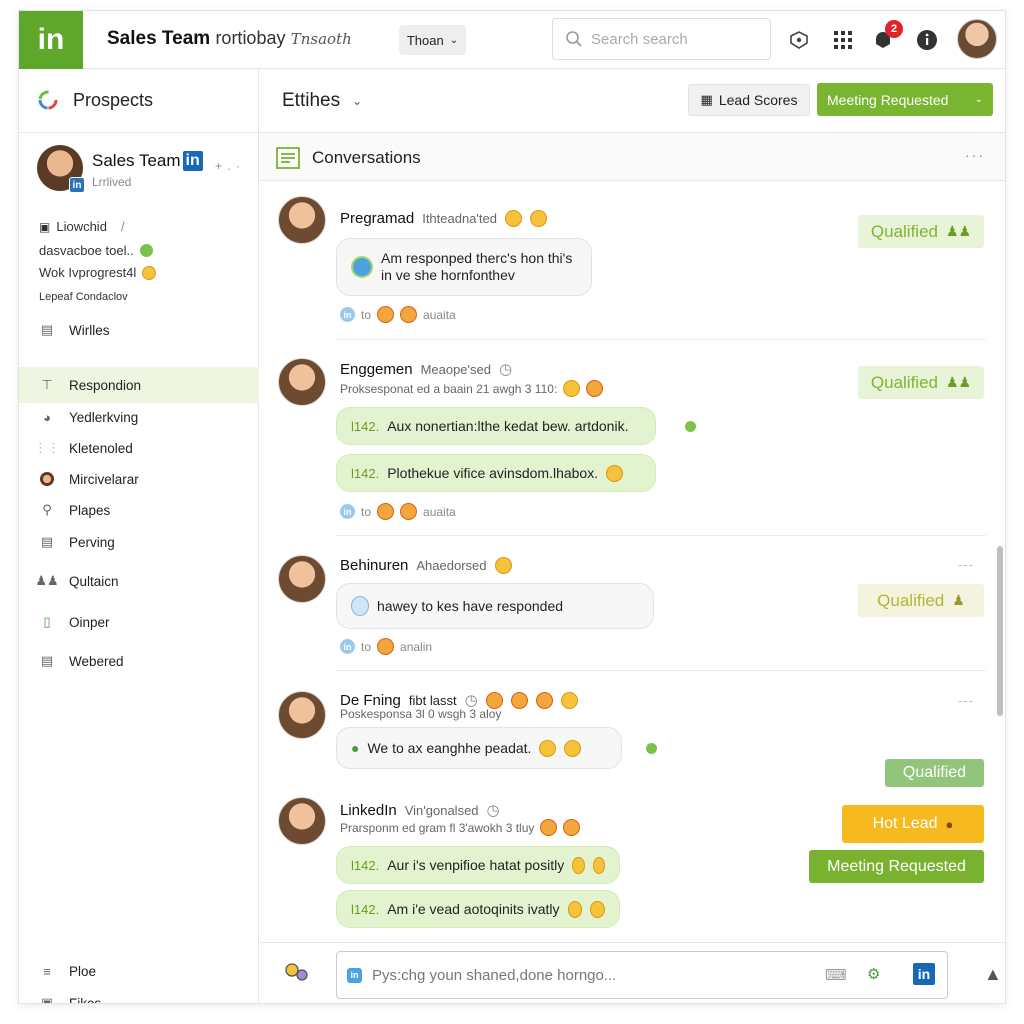 The width and height of the screenshot is (1024, 1024). I want to click on filter-dropdown: Thoan ⌄, so click(432, 40).